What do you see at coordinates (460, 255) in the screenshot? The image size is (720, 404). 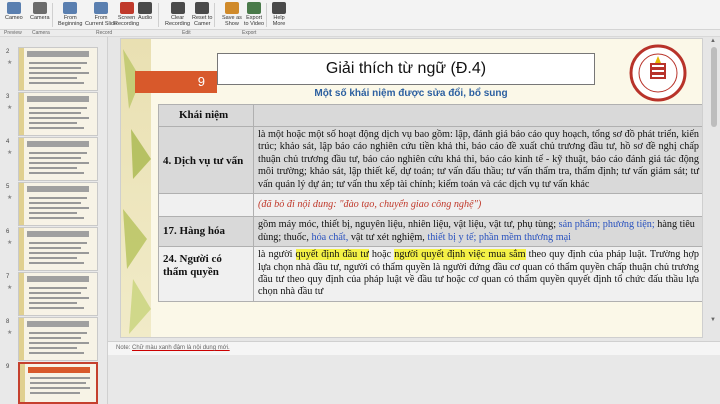 I see `authority-highlight-2: người quyết định việc mua sắm` at bounding box center [460, 255].